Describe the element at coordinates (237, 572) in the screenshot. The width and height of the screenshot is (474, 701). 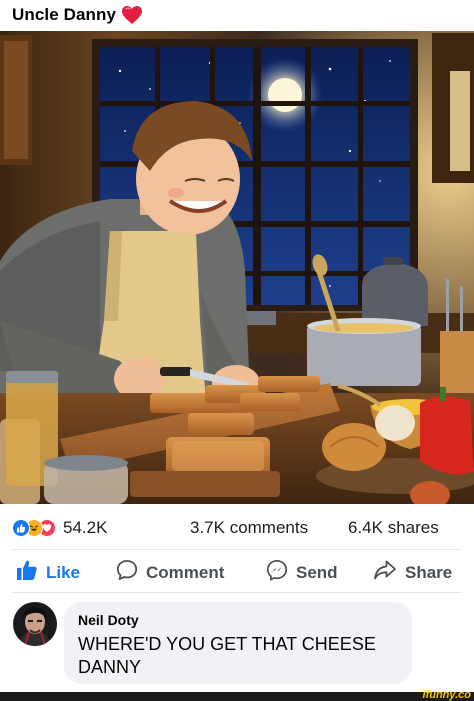
I see `post-actions: Like Comment Send Share` at that location.